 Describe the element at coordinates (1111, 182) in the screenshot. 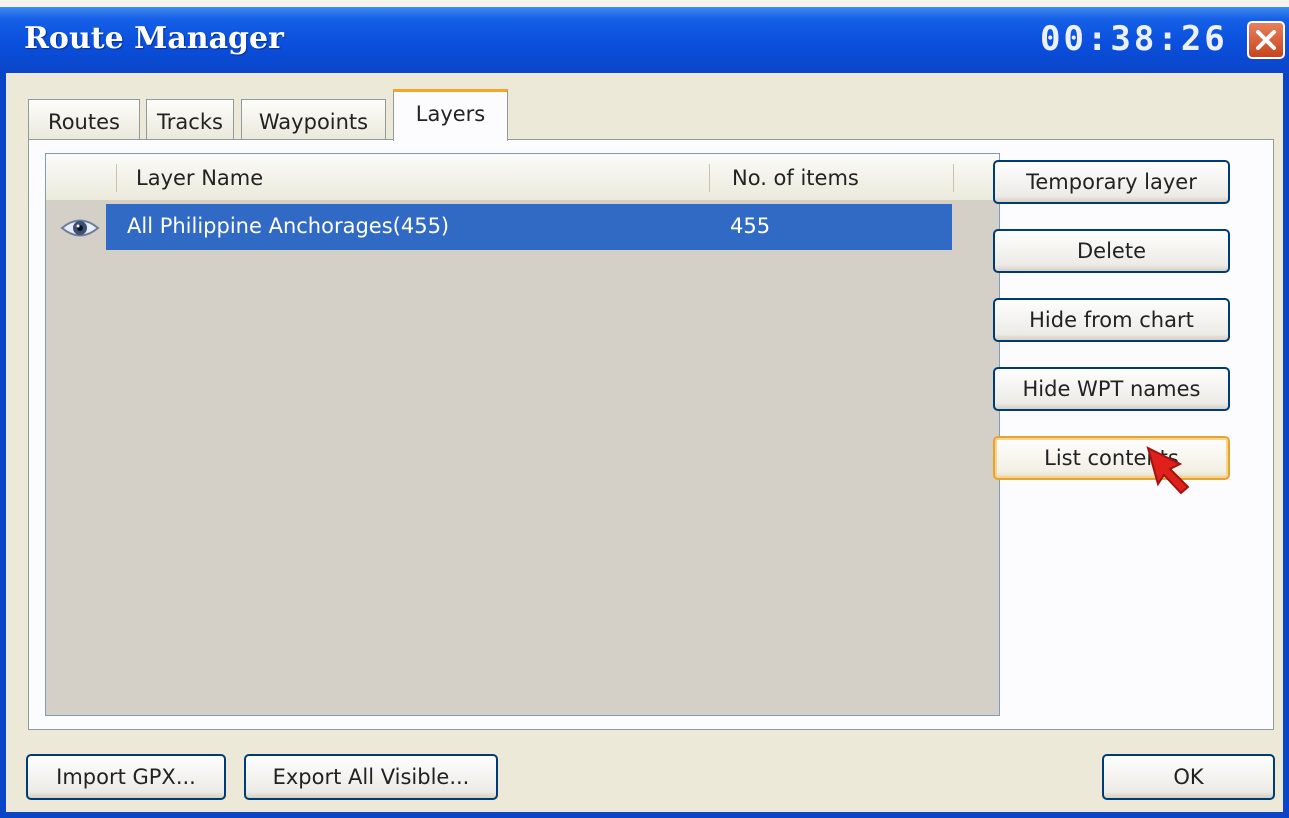

I see `temporary-layer-button: Temporary layer` at that location.